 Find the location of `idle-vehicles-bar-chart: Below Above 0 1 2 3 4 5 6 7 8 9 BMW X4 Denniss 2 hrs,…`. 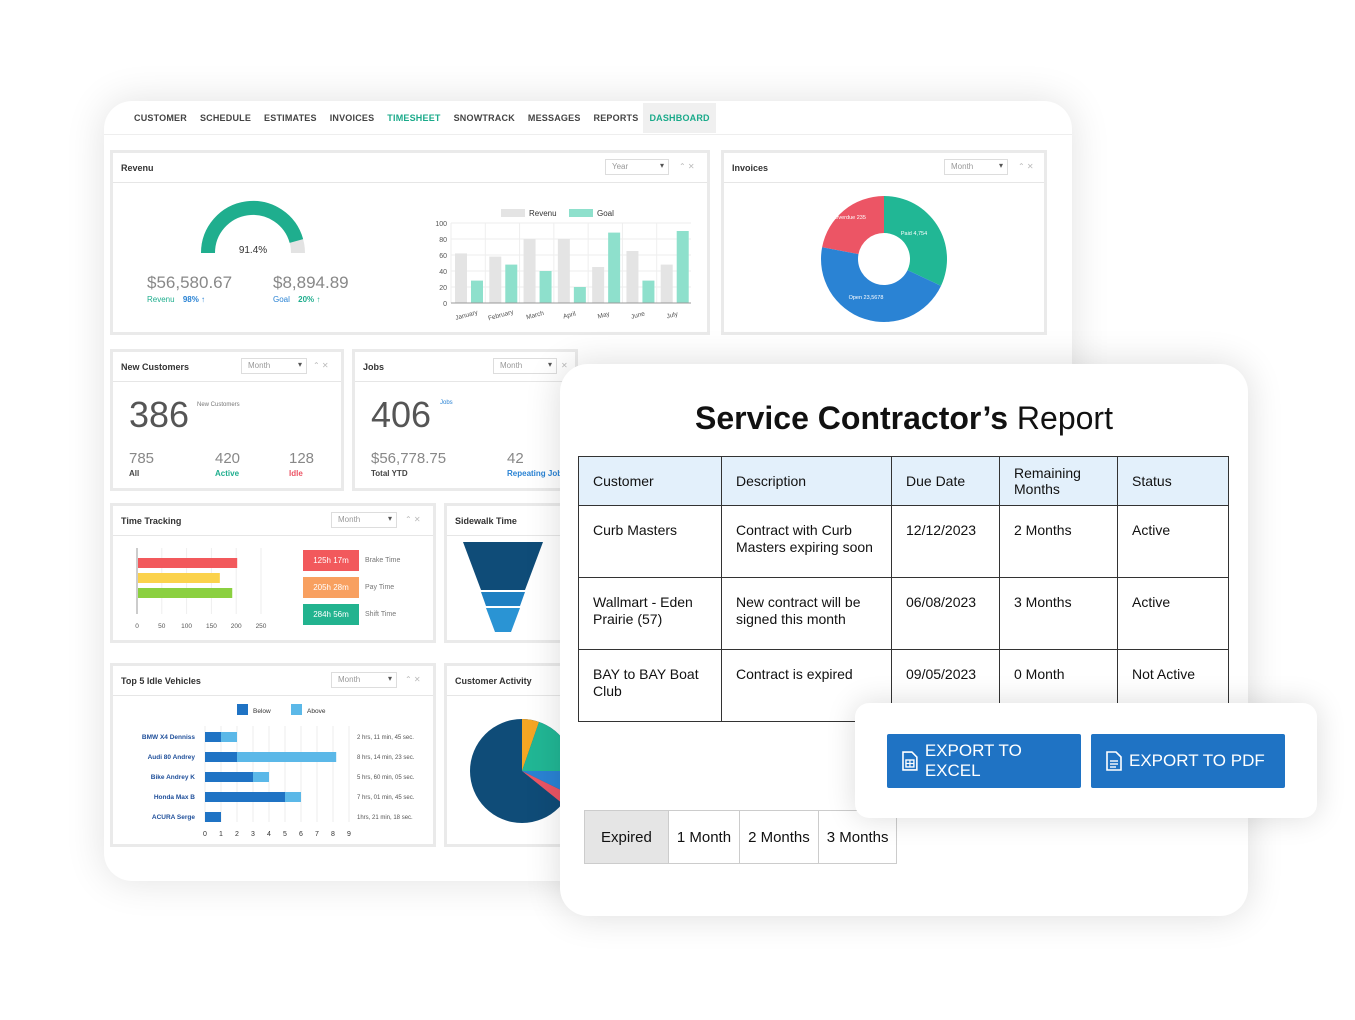

idle-vehicles-bar-chart: Below Above 0 1 2 3 4 5 6 7 8 9 BMW X4 Denniss 2 hrs,… is located at coordinates (278, 771).